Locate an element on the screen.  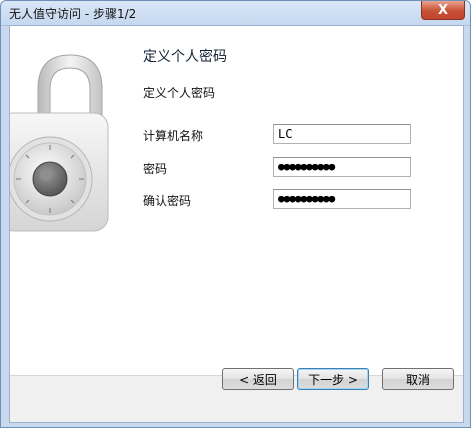
title-bar: 无人值守访问 - 步骤1/2 X is located at coordinates (235, 13).